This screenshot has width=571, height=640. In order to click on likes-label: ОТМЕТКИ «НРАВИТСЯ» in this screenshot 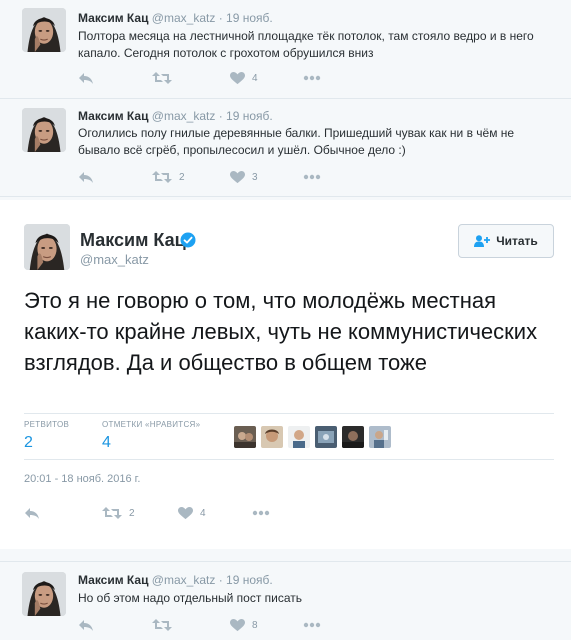, I will do `click(151, 424)`.